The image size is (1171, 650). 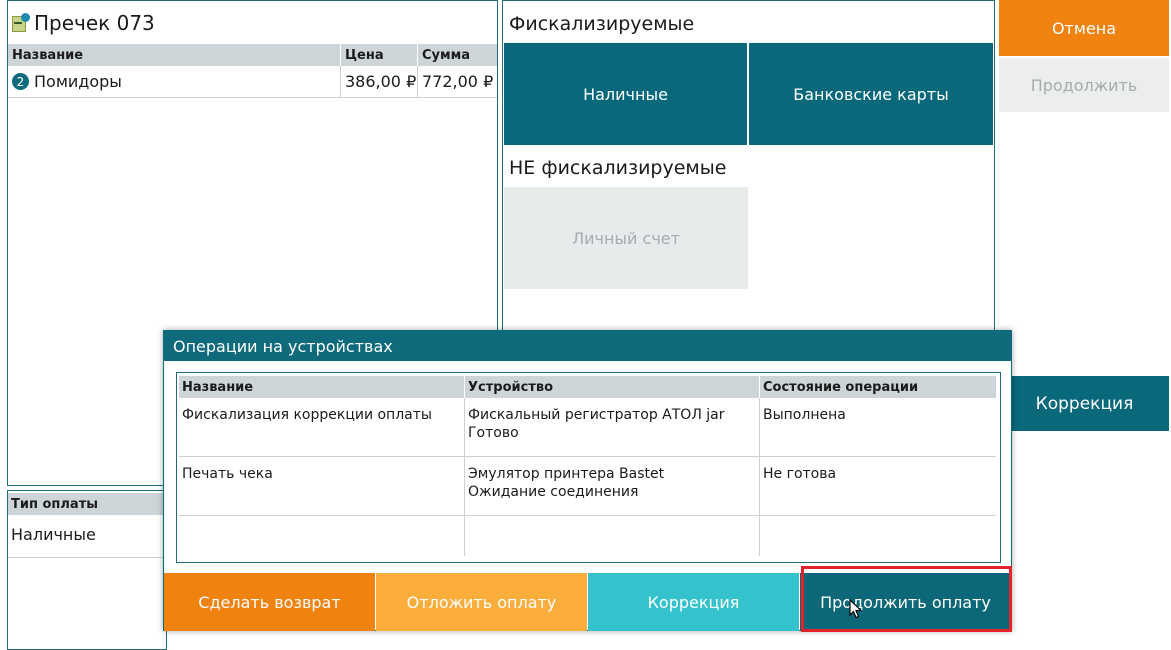 What do you see at coordinates (269, 602) in the screenshot?
I see `make-return-button: Сделать возврат` at bounding box center [269, 602].